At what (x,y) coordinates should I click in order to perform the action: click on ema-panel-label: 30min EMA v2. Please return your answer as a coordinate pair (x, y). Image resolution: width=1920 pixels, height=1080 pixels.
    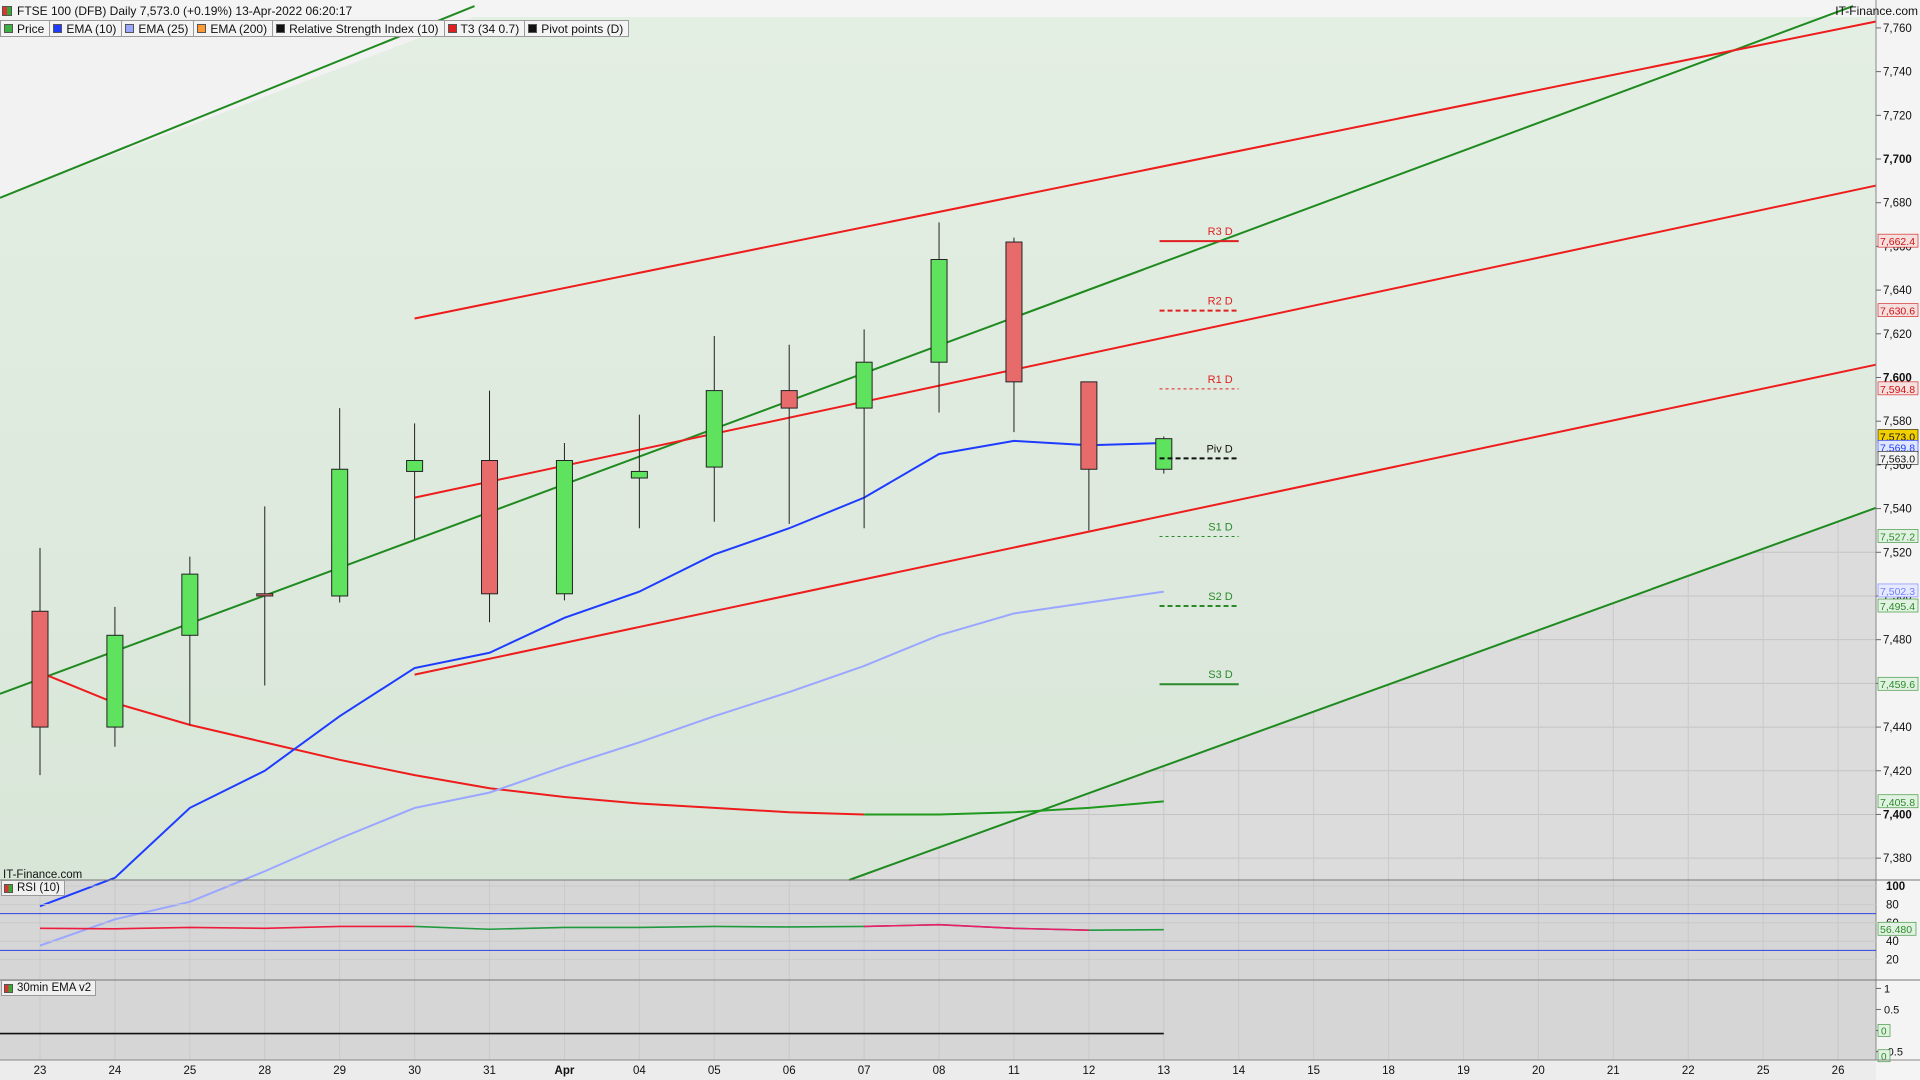
    Looking at the image, I should click on (49, 988).